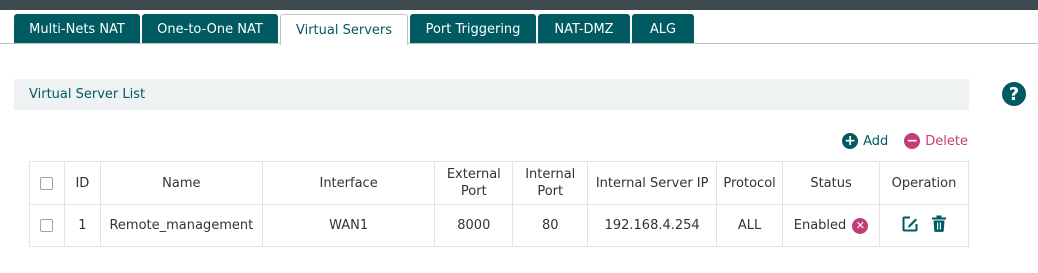 This screenshot has width=1038, height=273. Describe the element at coordinates (652, 225) in the screenshot. I see `row-internal-server-ip: 192.168.4.254` at that location.